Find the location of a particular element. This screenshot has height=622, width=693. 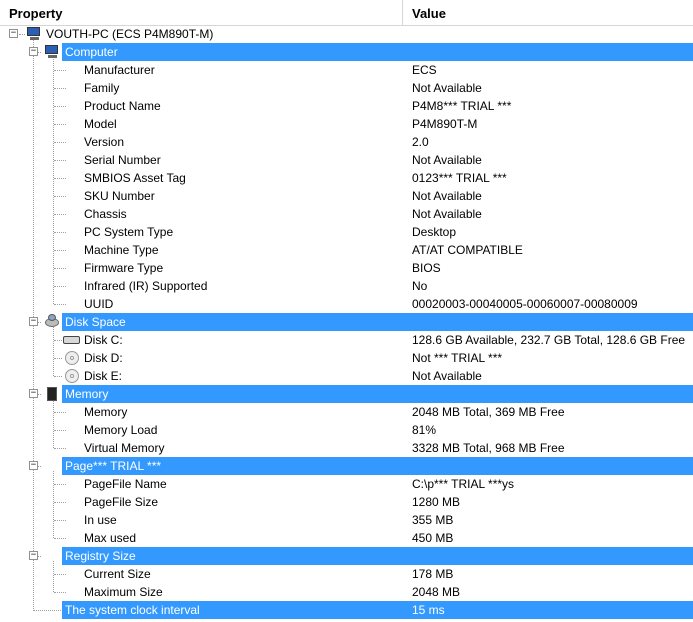

property-value: 178 MB is located at coordinates (433, 574).